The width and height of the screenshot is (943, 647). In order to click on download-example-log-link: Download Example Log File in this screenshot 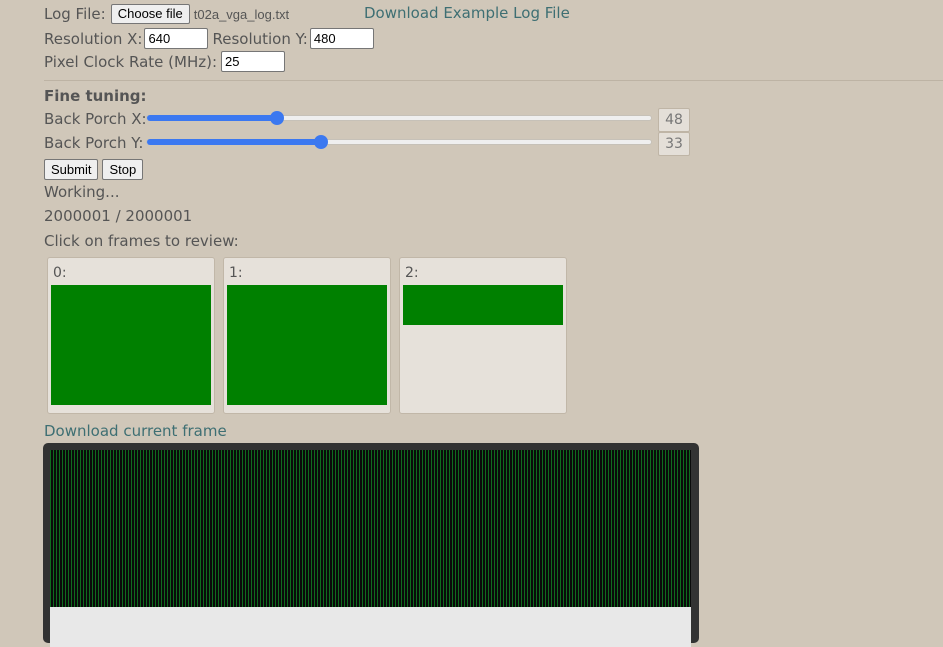, I will do `click(467, 13)`.